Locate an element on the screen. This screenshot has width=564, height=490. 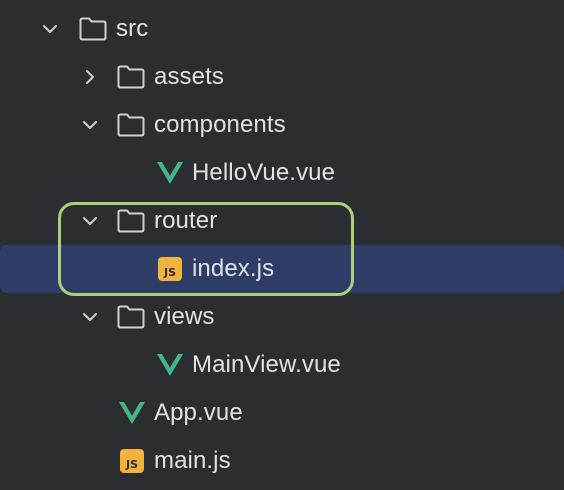
tree-item-label: main.js is located at coordinates (192, 460).